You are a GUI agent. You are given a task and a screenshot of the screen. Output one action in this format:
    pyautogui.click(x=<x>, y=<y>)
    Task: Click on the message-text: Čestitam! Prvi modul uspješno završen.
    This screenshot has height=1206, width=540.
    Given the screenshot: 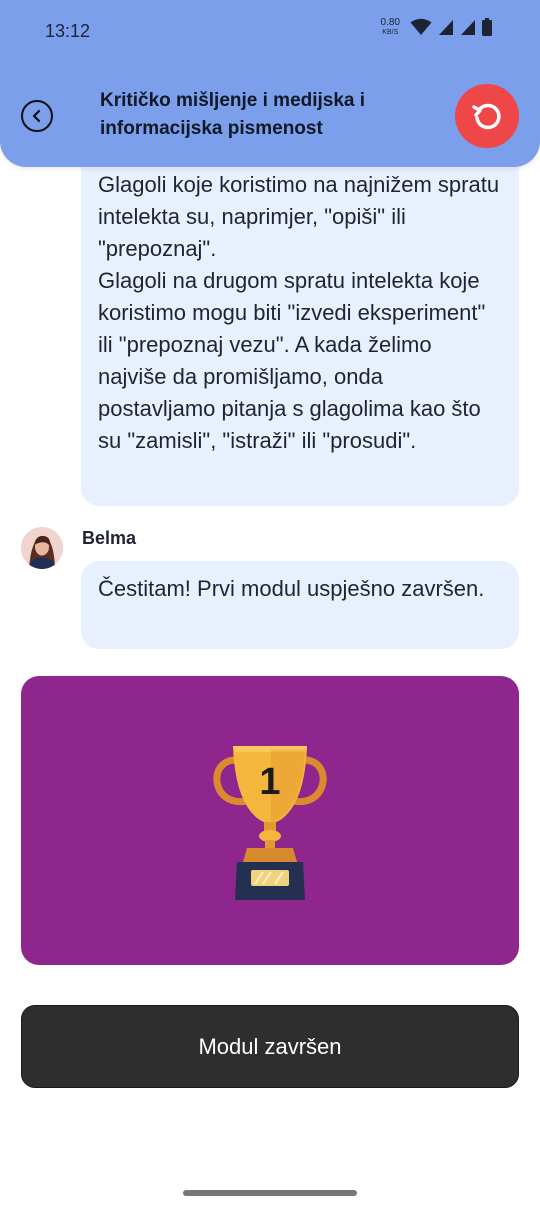 What is the action you would take?
    pyautogui.click(x=291, y=588)
    